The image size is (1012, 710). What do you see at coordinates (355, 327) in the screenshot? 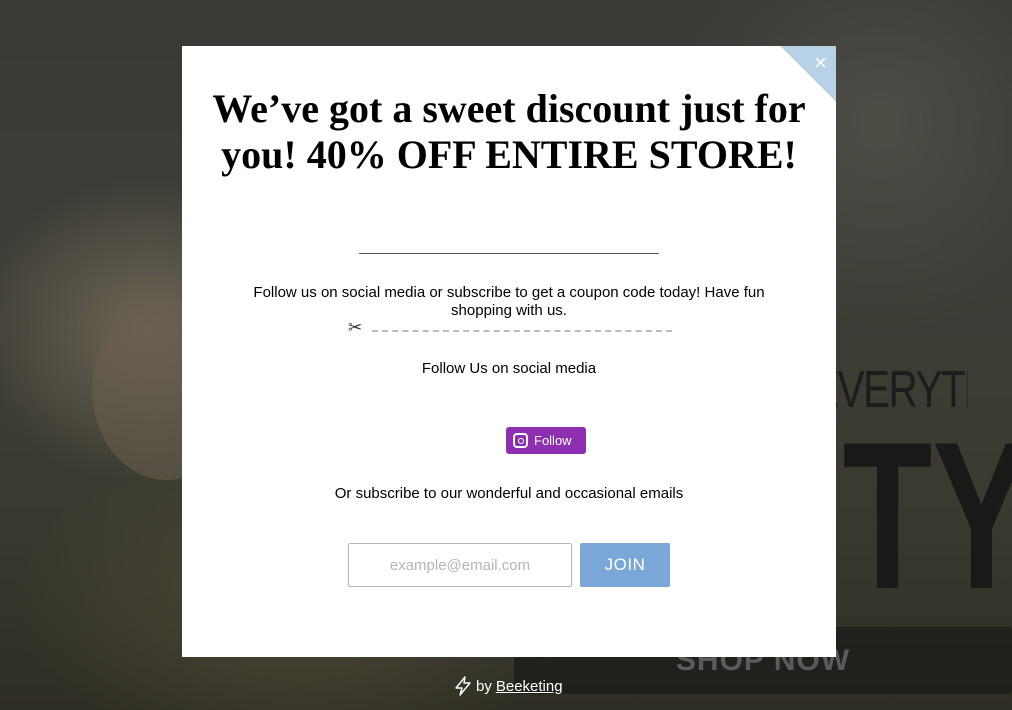
I see `scissors-icon: ✂` at bounding box center [355, 327].